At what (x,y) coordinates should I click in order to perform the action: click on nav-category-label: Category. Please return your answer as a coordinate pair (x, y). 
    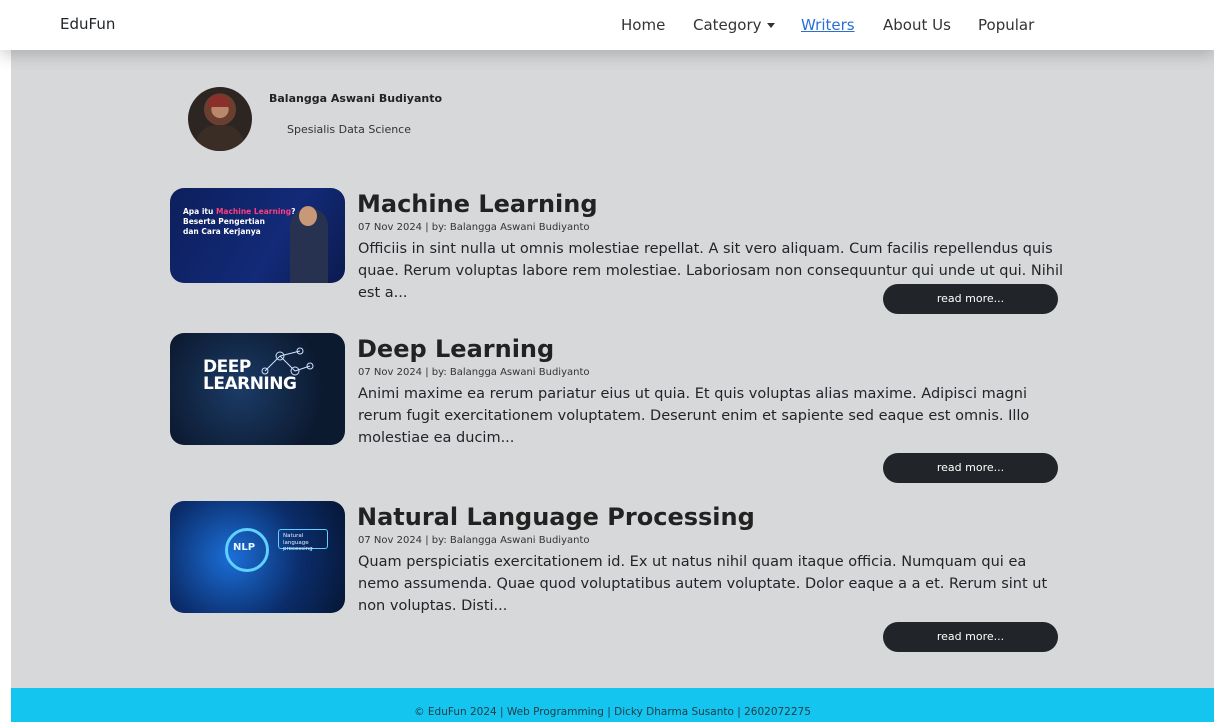
    Looking at the image, I should click on (727, 25).